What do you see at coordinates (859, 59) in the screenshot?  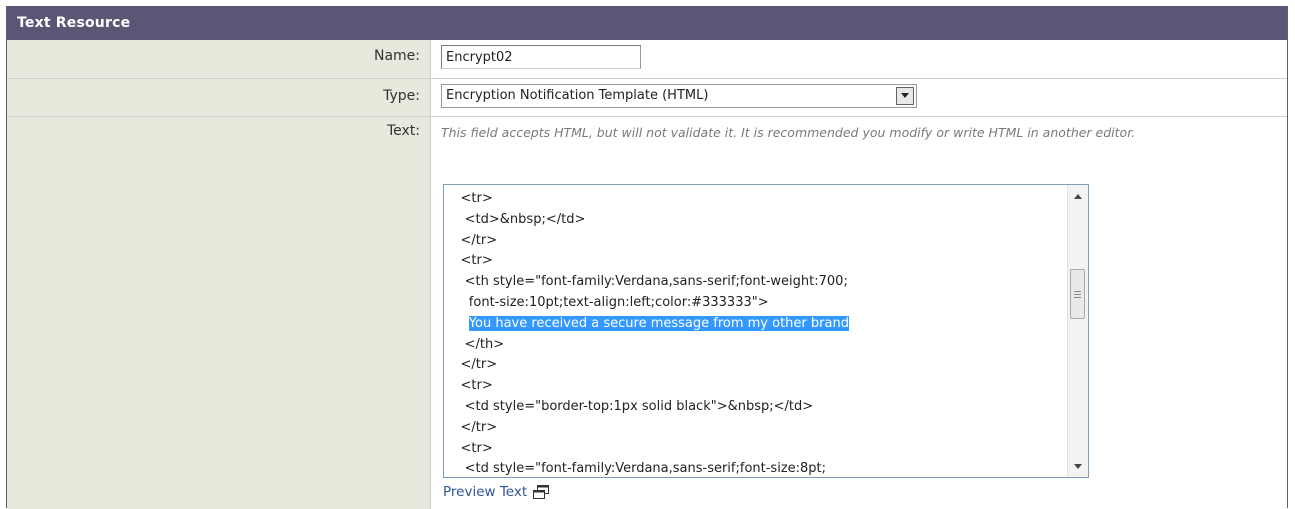 I see `name-value-cell` at bounding box center [859, 59].